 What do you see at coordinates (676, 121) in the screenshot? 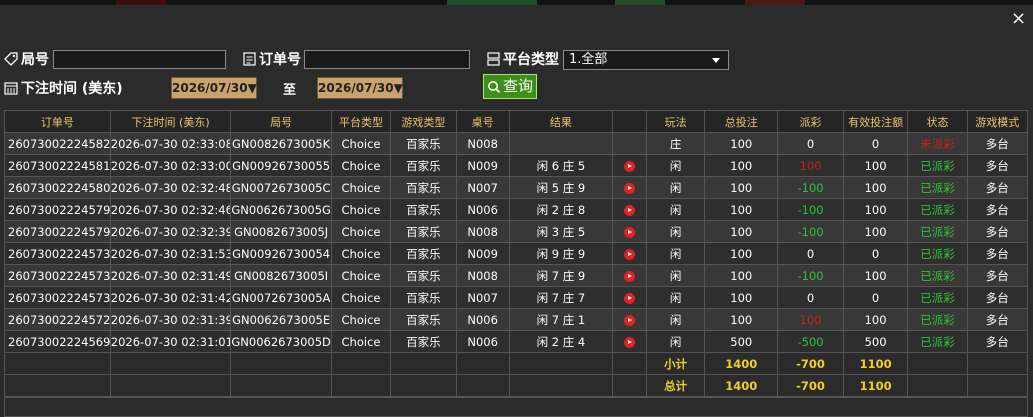
I see `column-header: 玩法` at bounding box center [676, 121].